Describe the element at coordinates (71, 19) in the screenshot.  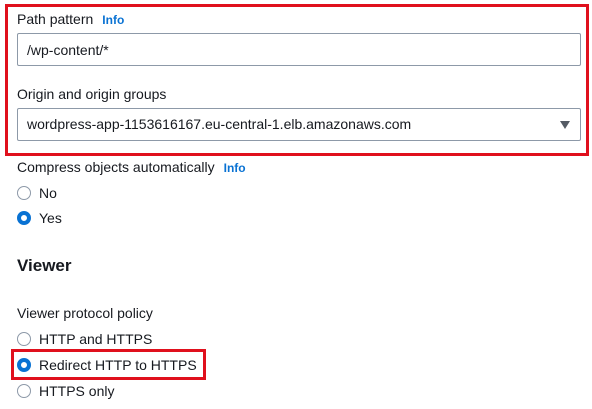
I see `path-pattern-label: Path pattern Info` at that location.